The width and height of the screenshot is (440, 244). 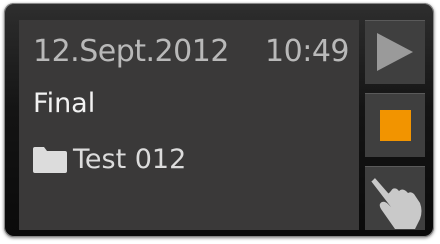 I want to click on status-line: 12.Sept.2012 10:49, so click(x=191, y=51).